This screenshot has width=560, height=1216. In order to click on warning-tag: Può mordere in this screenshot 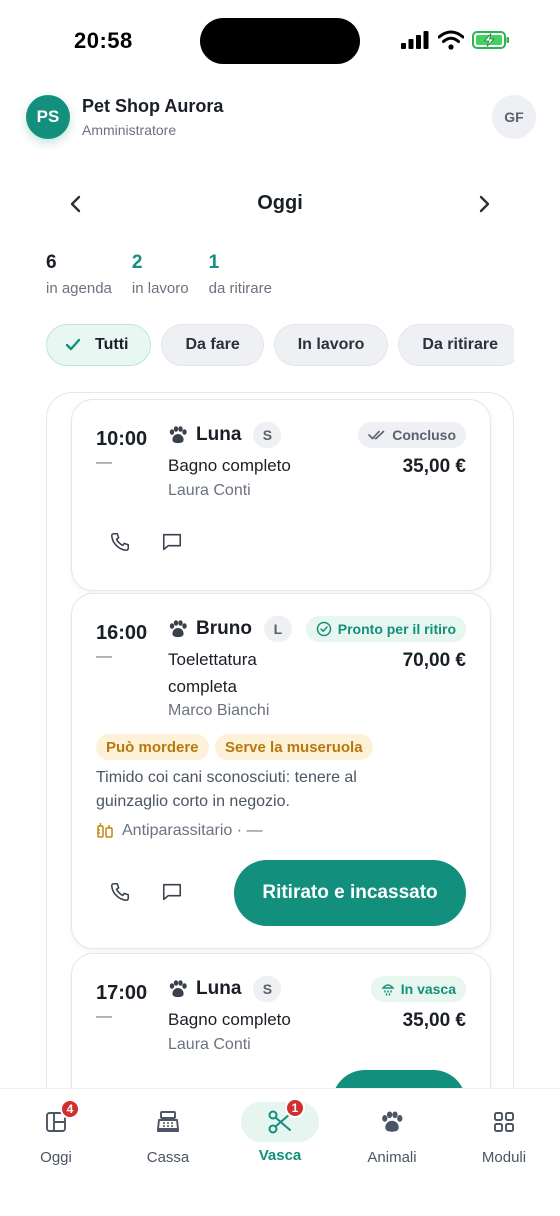, I will do `click(152, 747)`.